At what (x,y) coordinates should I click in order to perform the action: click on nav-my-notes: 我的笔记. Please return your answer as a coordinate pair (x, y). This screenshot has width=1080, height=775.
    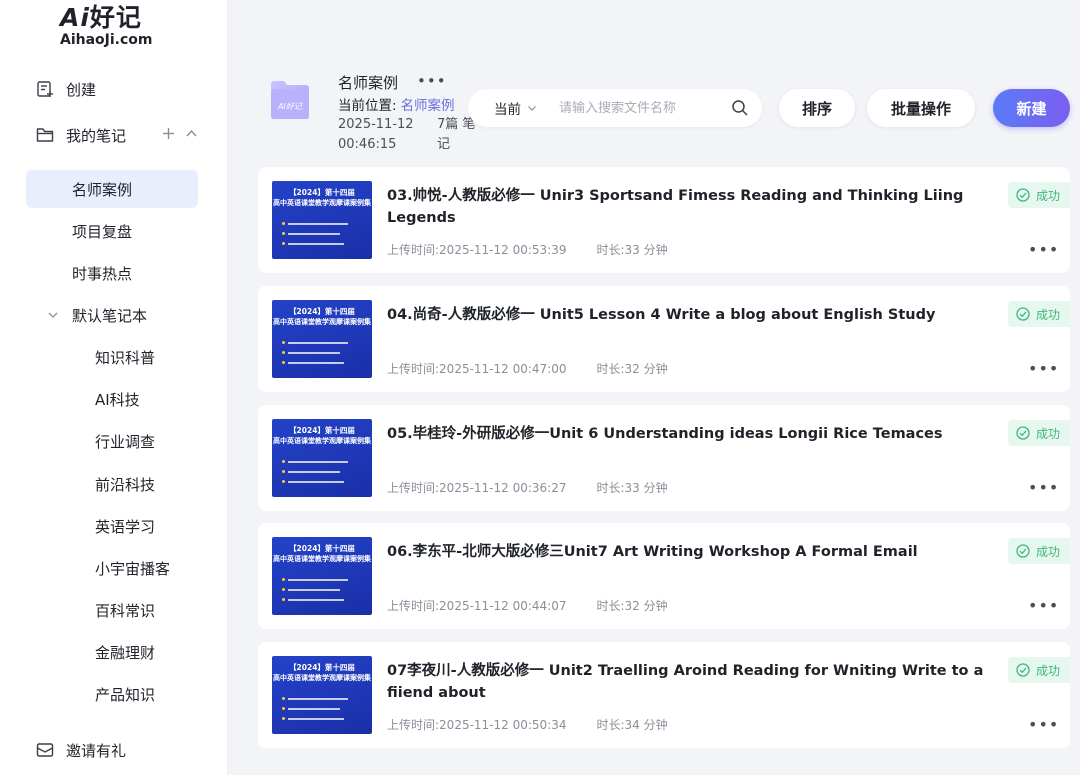
    Looking at the image, I should click on (114, 135).